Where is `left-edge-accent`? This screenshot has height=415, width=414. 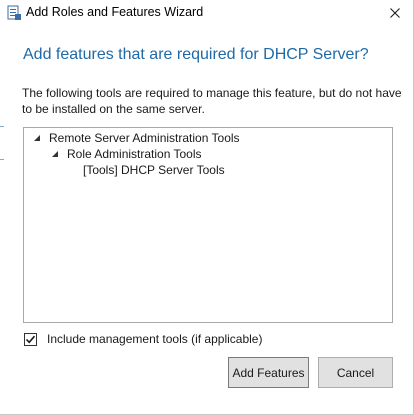
left-edge-accent is located at coordinates (2, 143).